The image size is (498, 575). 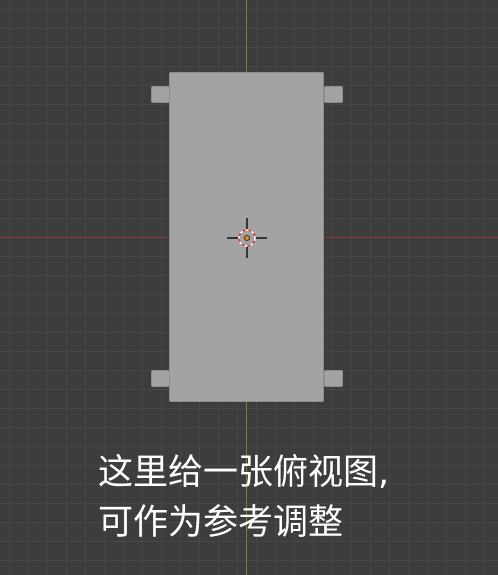 I want to click on origin-dot, so click(x=247, y=238).